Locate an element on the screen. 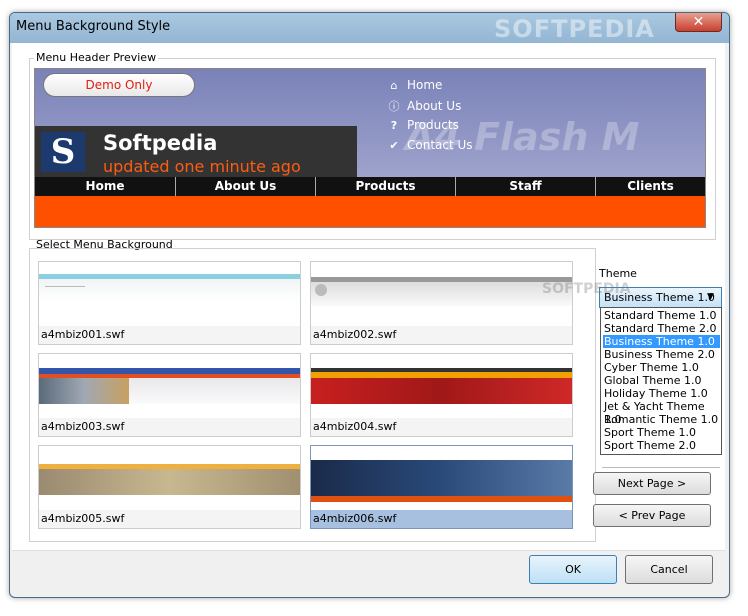  checkmark-icon: ✔ is located at coordinates (394, 145).